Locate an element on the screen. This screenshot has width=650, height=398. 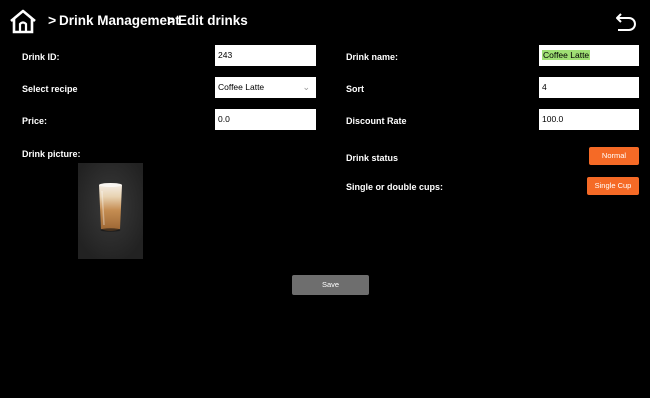
drink-status-label: Drink status is located at coordinates (372, 158).